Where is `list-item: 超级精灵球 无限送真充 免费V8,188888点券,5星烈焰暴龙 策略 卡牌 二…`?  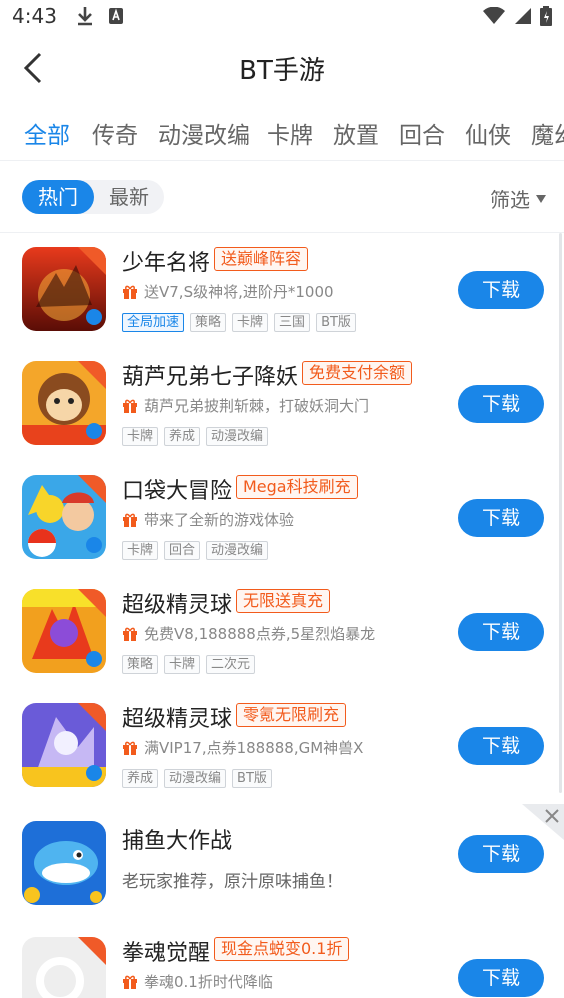 list-item: 超级精灵球 无限送真充 免费V8,188888点券,5星烈焰暴龙 策略 卡牌 二… is located at coordinates (282, 632).